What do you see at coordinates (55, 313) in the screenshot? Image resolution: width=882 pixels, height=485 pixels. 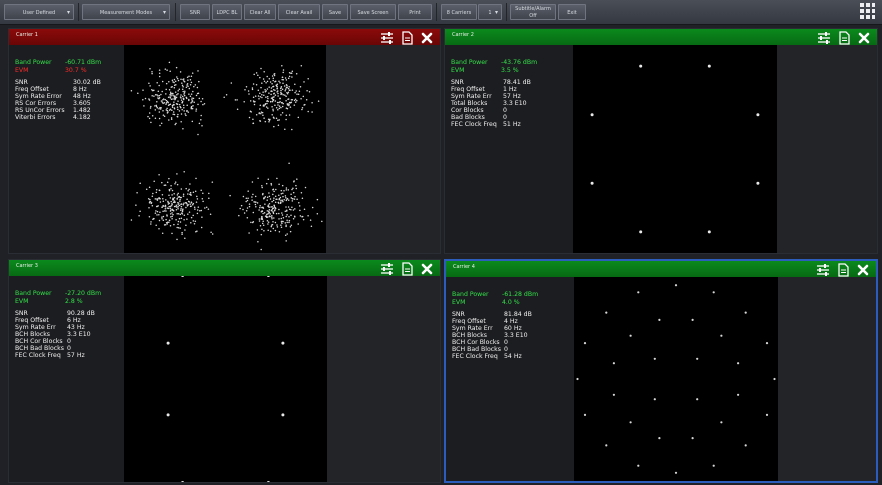 I see `stat-row: SNR 90.28 dB` at bounding box center [55, 313].